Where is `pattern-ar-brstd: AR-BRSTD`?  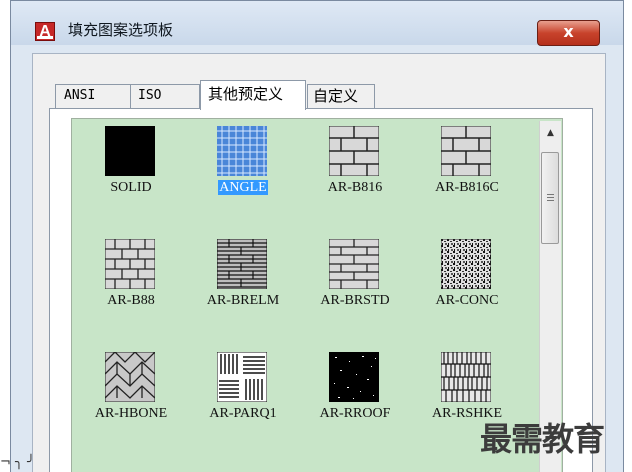 pattern-ar-brstd: AR-BRSTD is located at coordinates (355, 289).